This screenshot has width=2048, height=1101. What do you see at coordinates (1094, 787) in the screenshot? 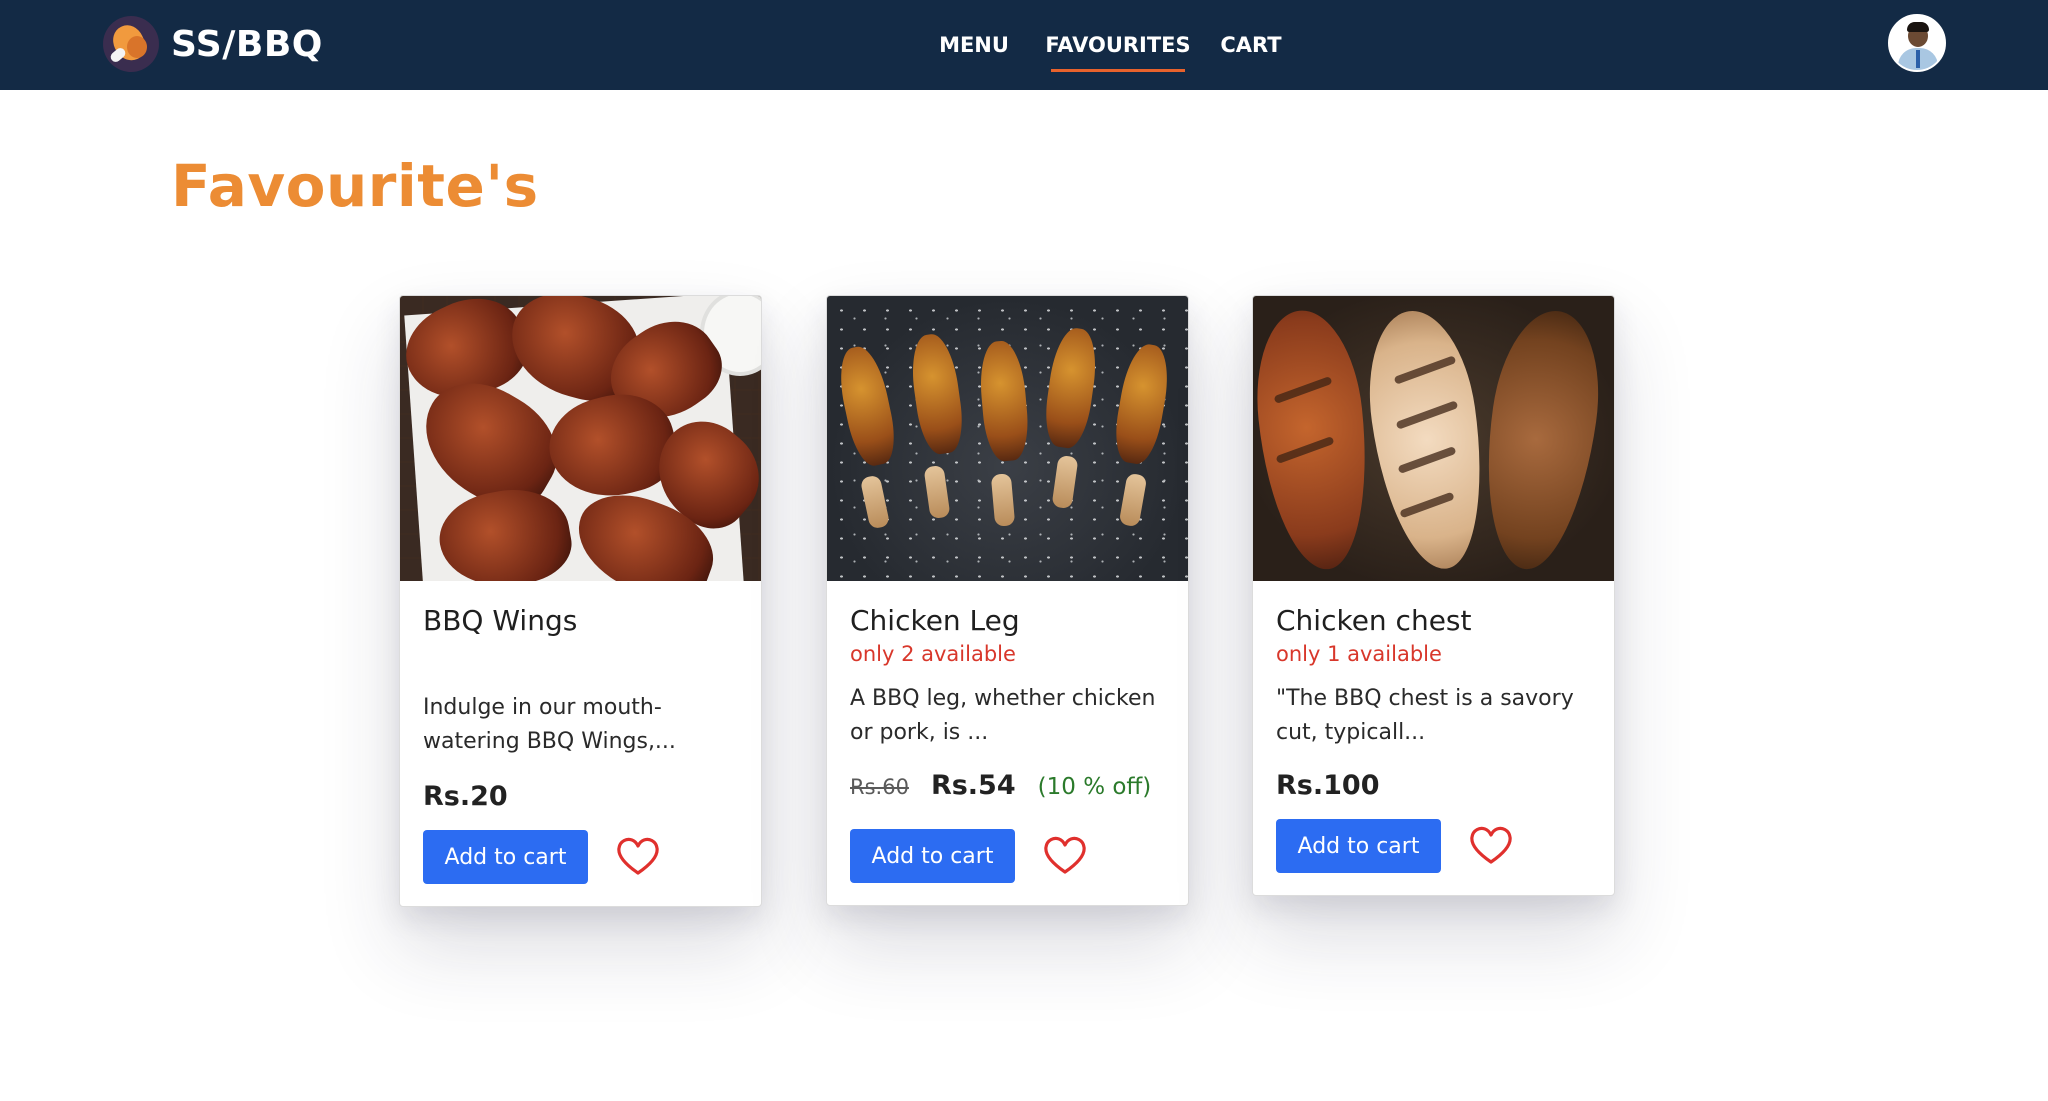
I see `discount-label: (10 % off)` at bounding box center [1094, 787].